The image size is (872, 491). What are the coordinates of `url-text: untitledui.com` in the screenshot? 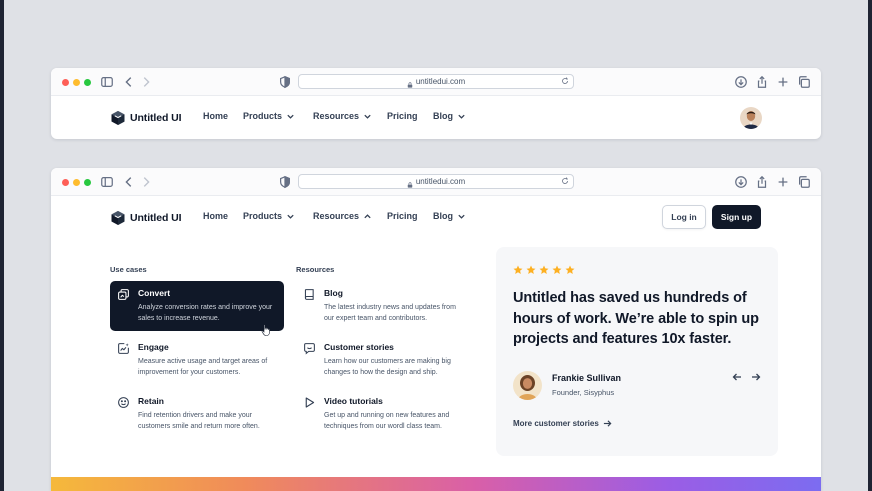 It's located at (440, 81).